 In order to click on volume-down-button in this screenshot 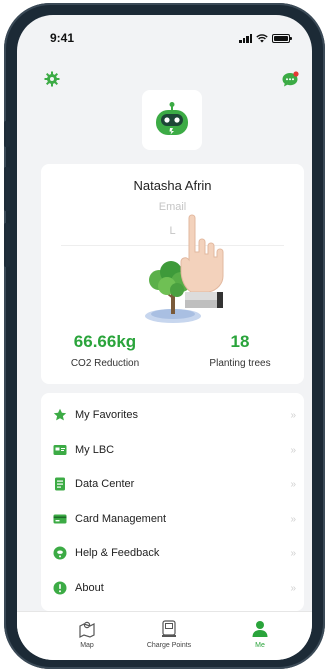, I will do `click(7, 245)`.